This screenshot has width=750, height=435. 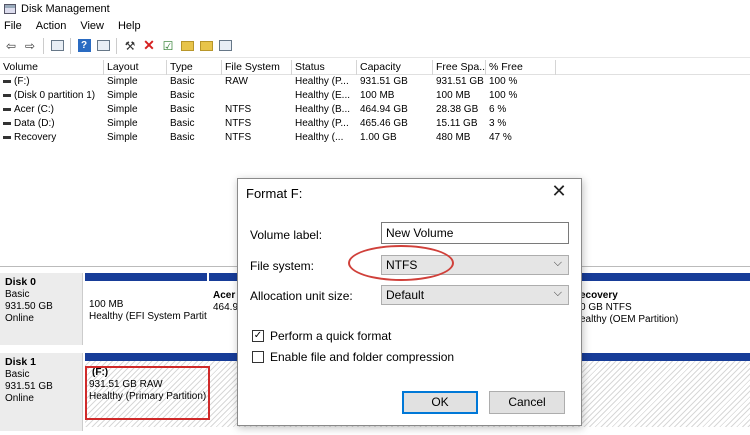 I want to click on window-titlebar: Disk Management, so click(x=375, y=8).